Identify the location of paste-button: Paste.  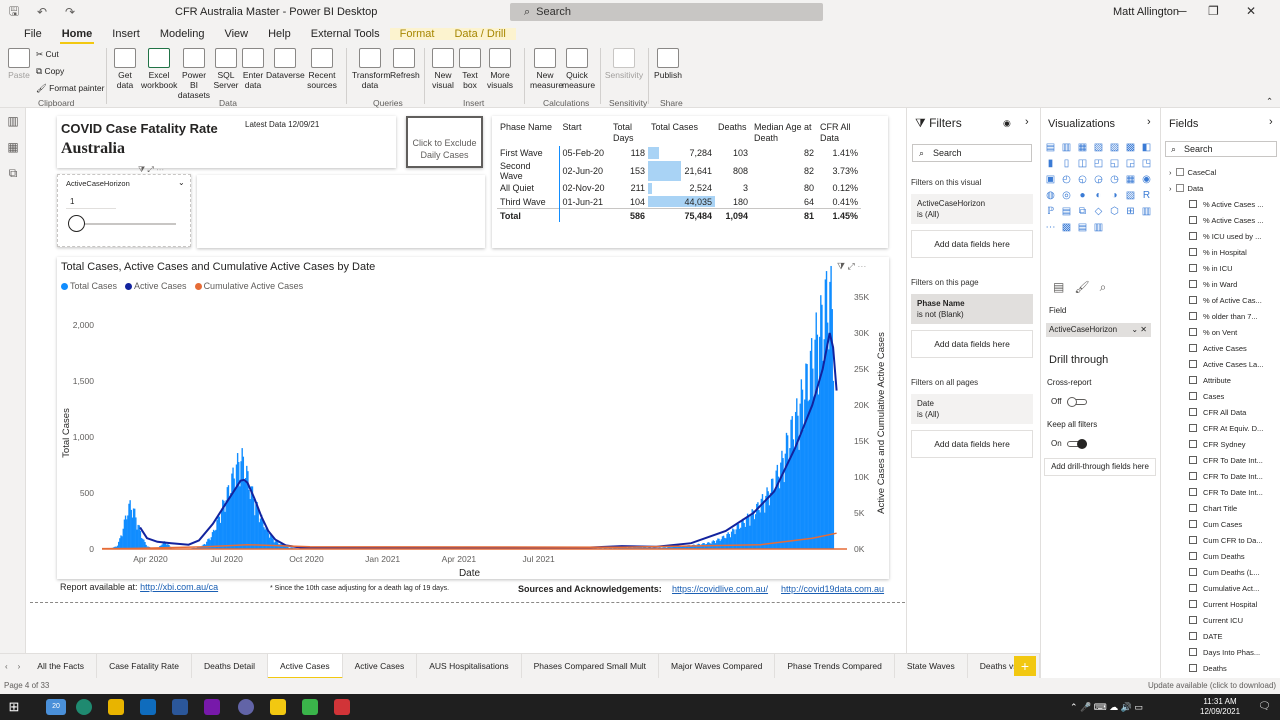
(19, 64).